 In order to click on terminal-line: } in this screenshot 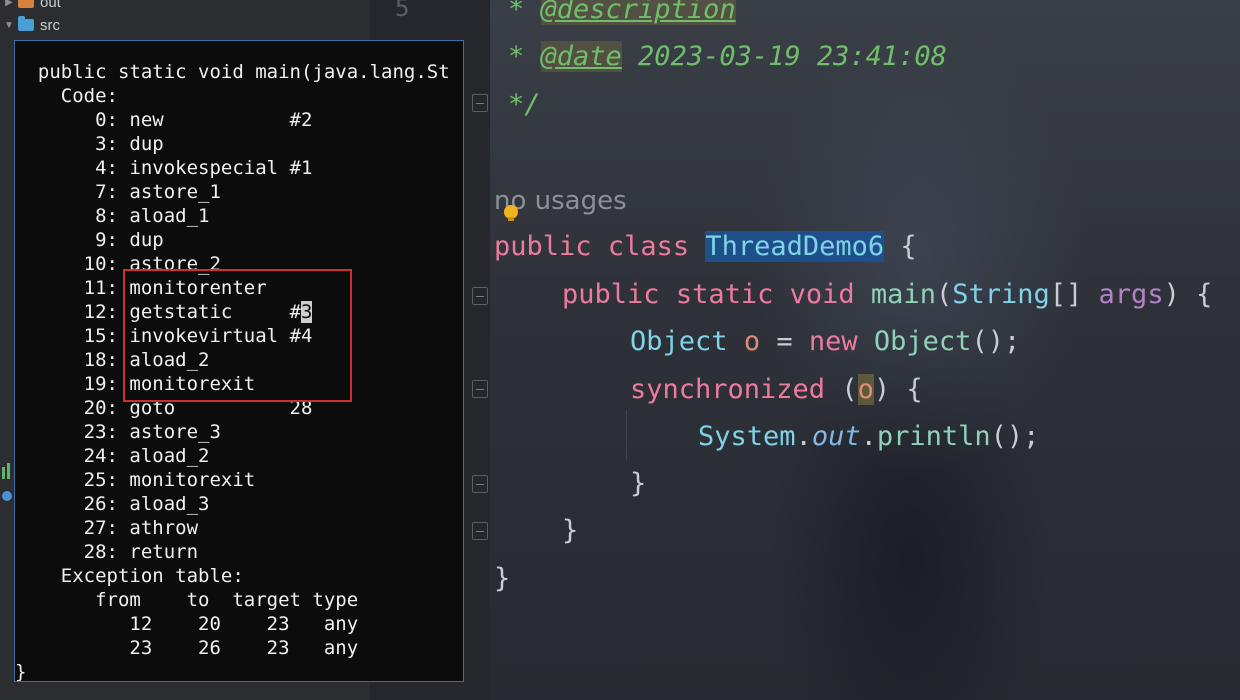, I will do `click(21, 671)`.